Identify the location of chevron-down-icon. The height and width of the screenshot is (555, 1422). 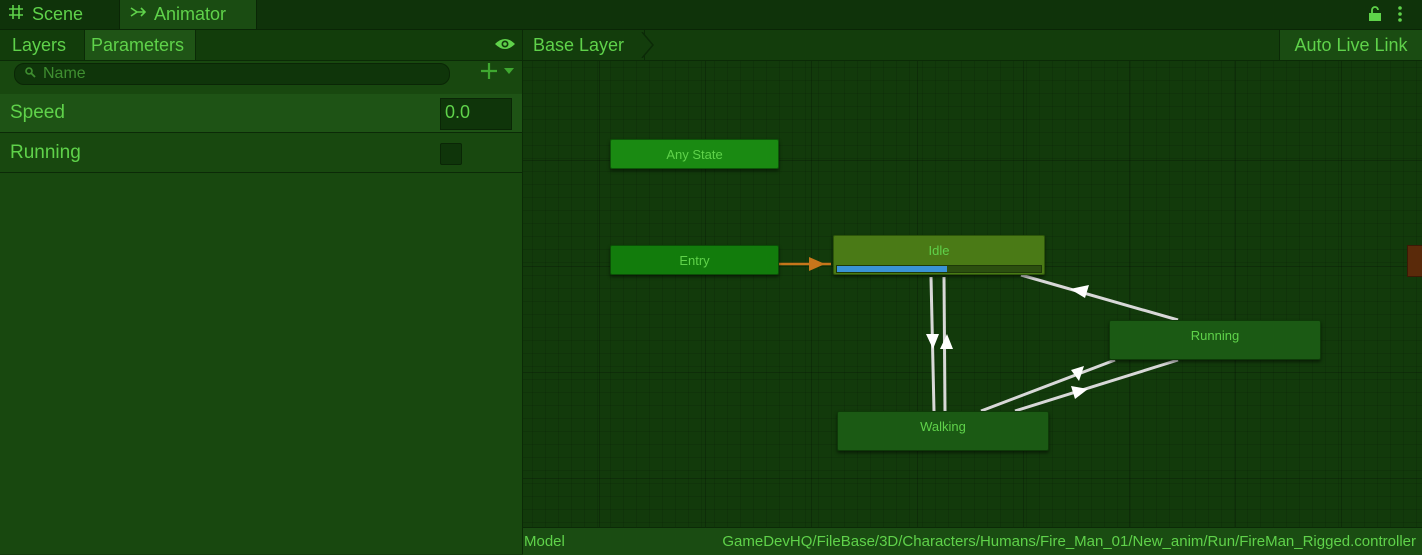
(509, 72).